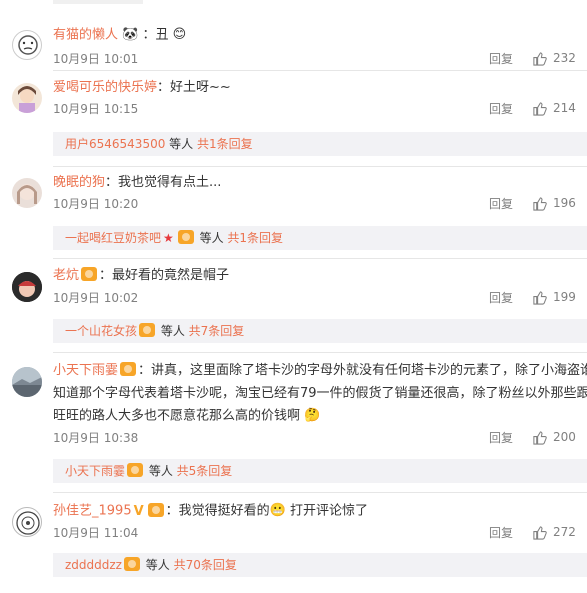 The image size is (587, 593). What do you see at coordinates (179, 34) in the screenshot?
I see `smile-emoji-icon: 😊` at bounding box center [179, 34].